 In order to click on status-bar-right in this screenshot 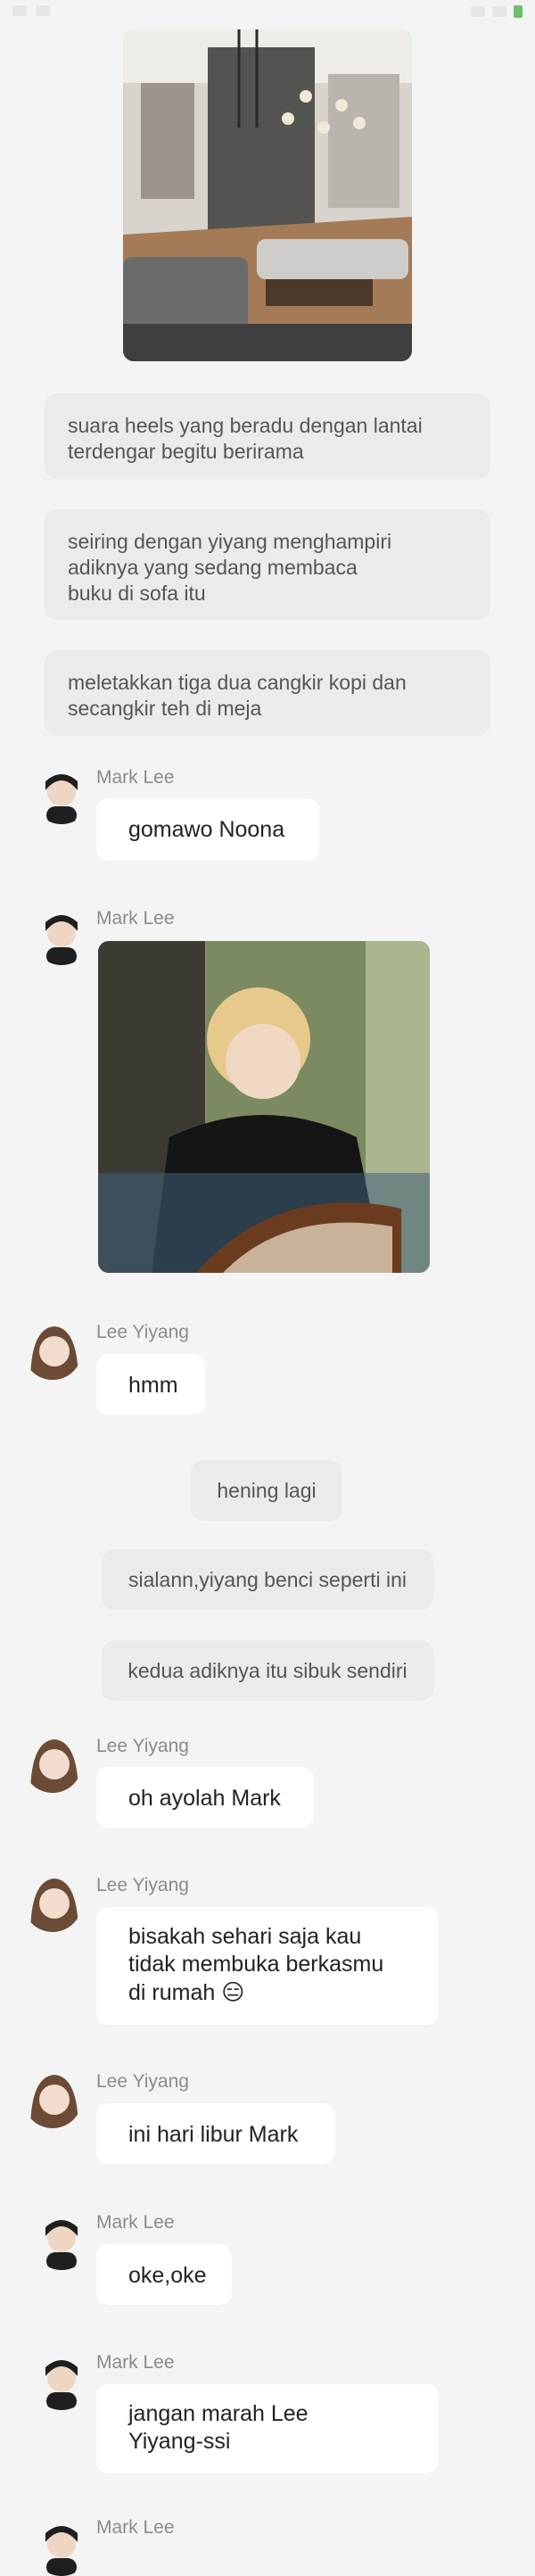, I will do `click(497, 12)`.